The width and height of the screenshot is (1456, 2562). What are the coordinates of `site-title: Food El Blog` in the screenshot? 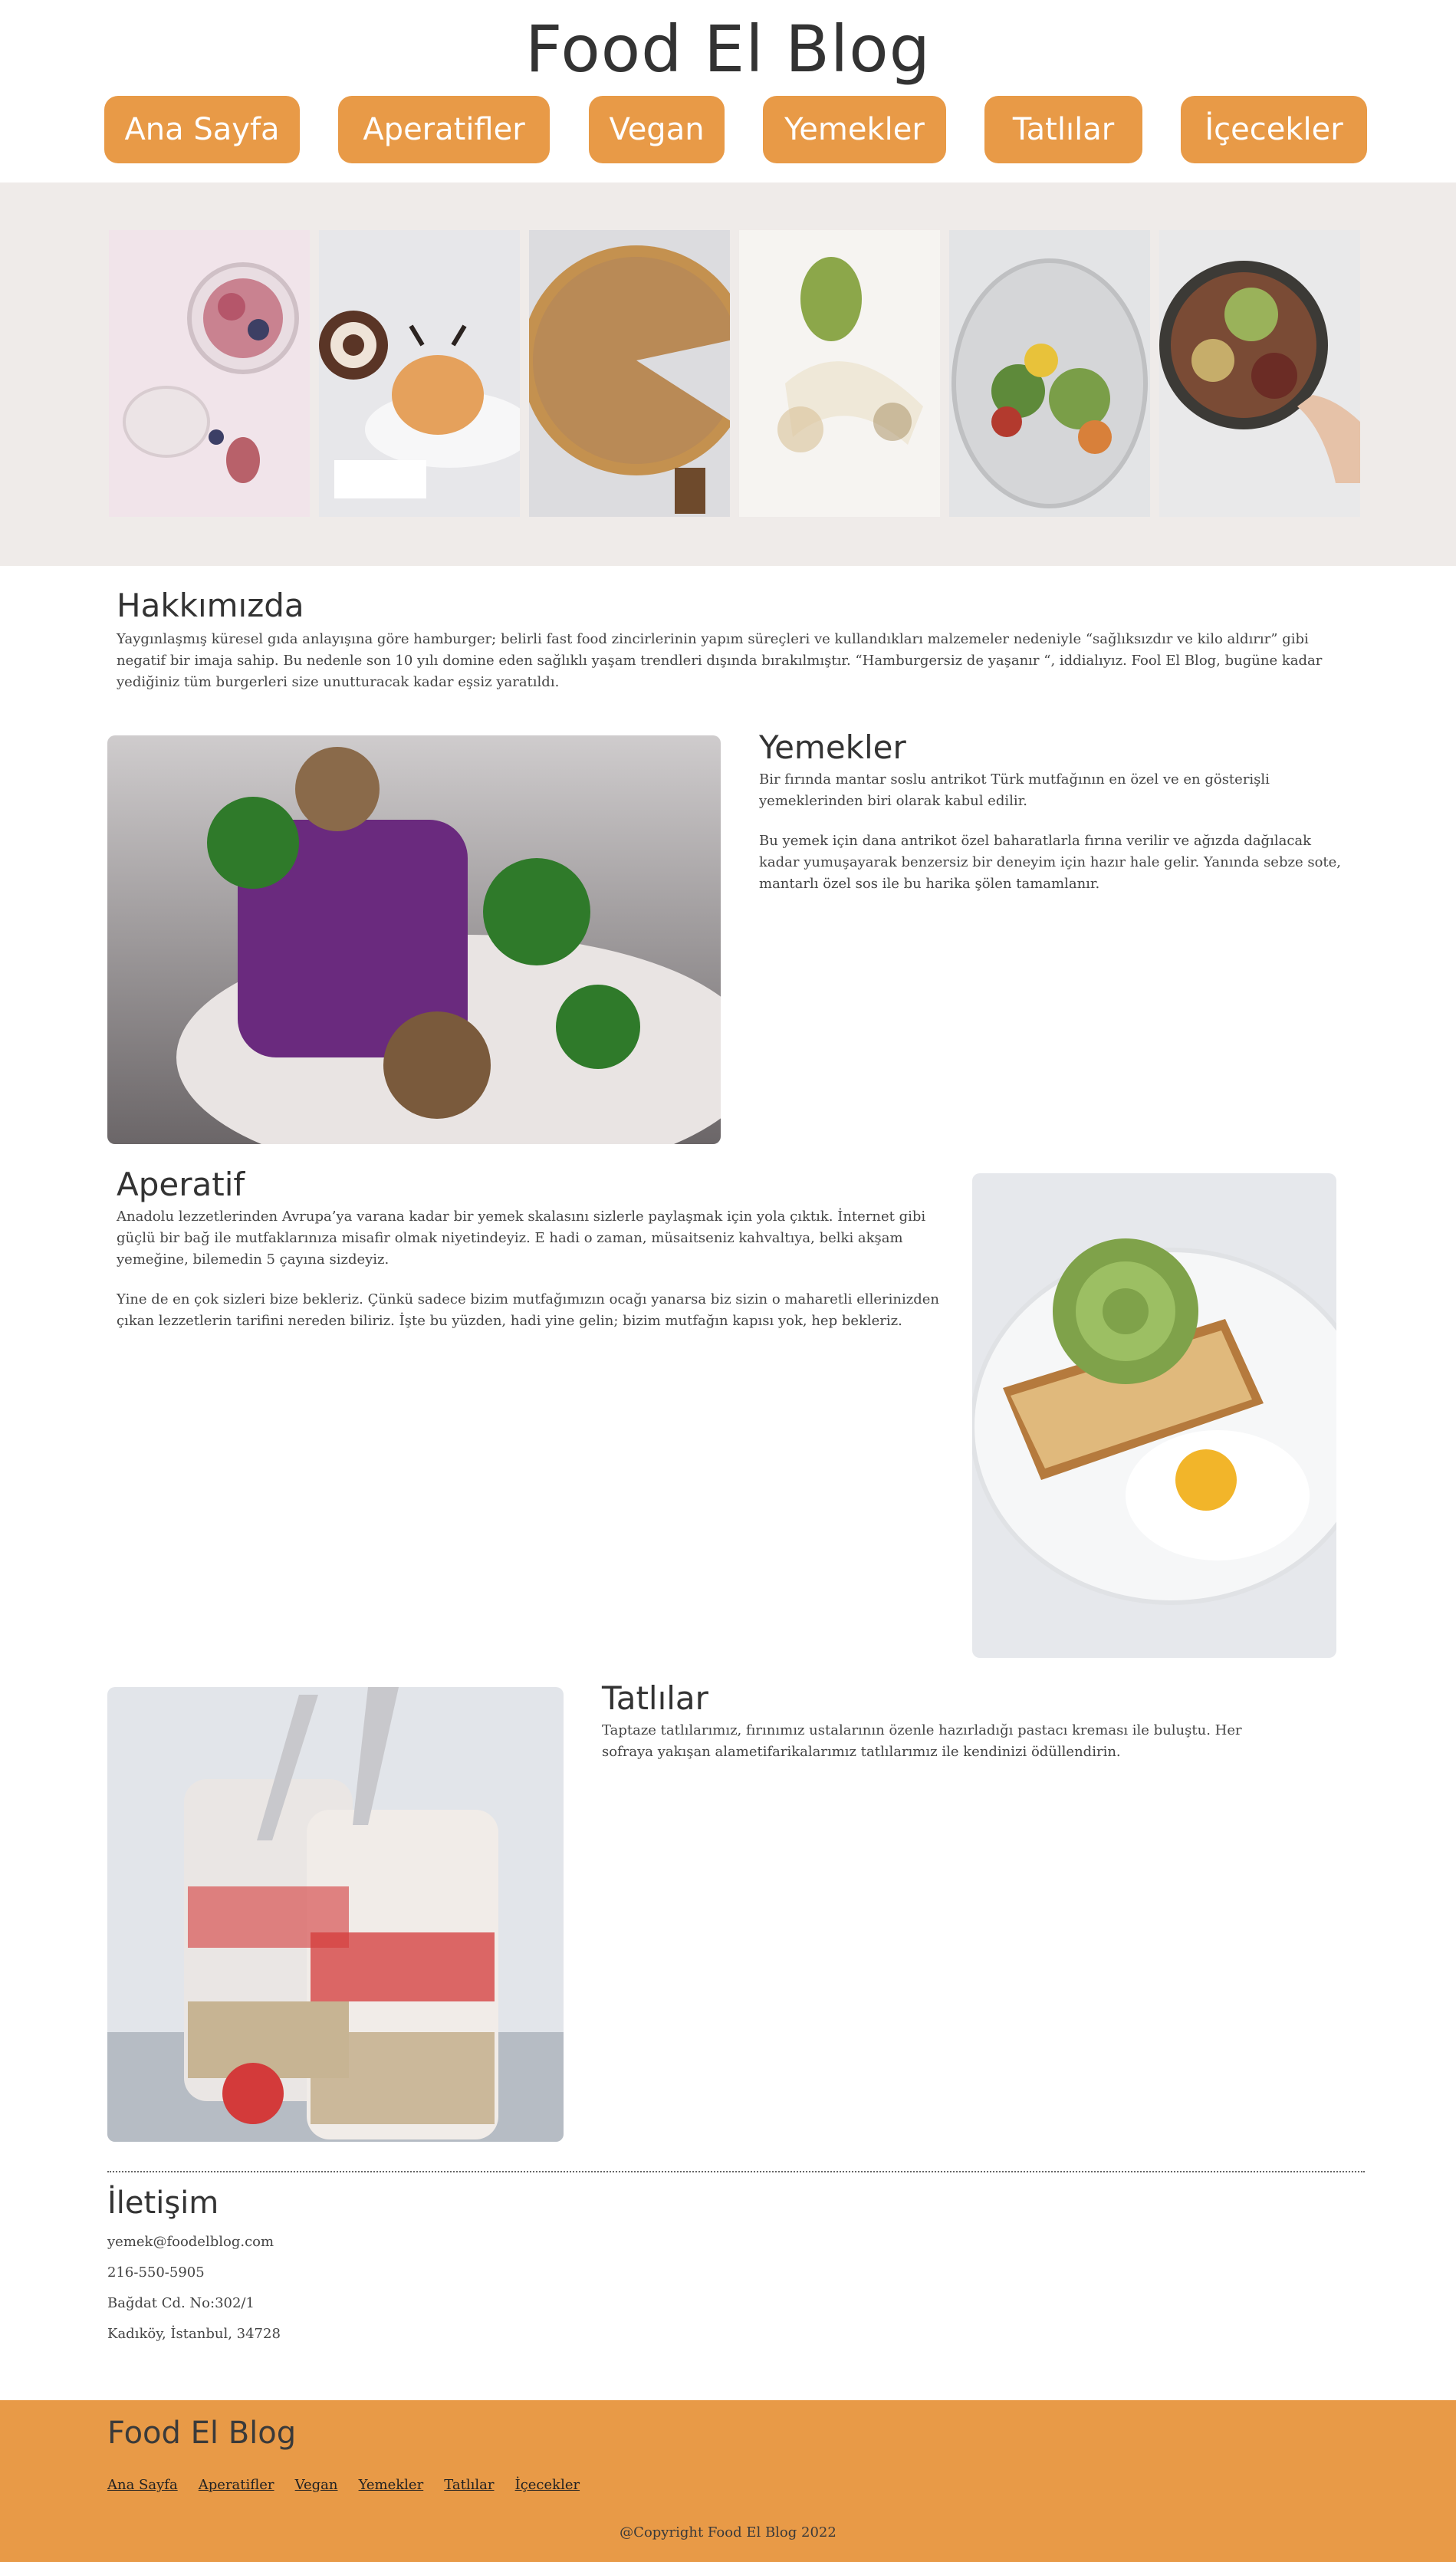 It's located at (728, 49).